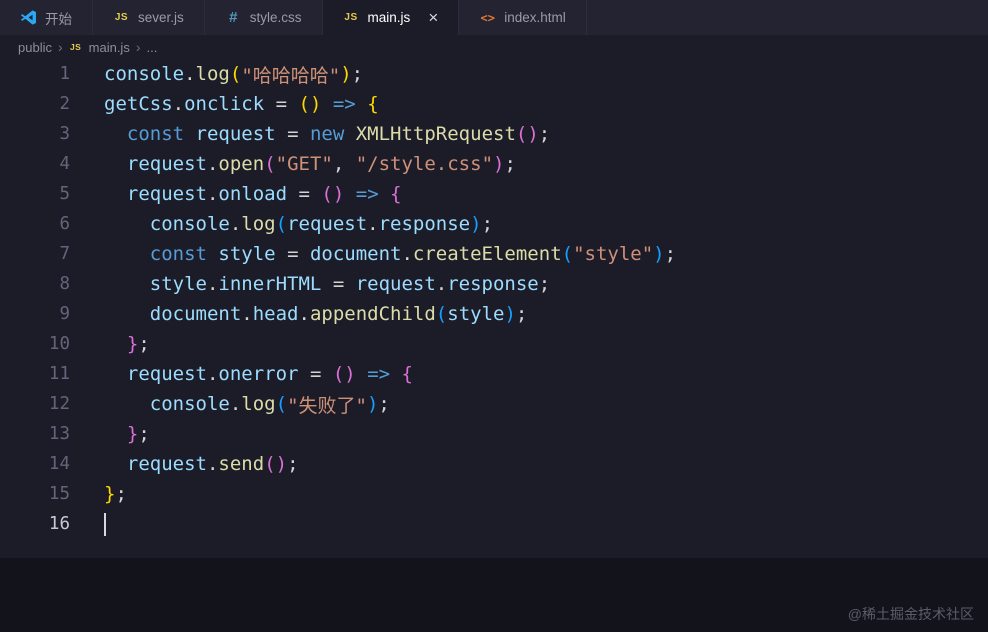 The image size is (988, 632). I want to click on tab-label: index.html, so click(535, 17).